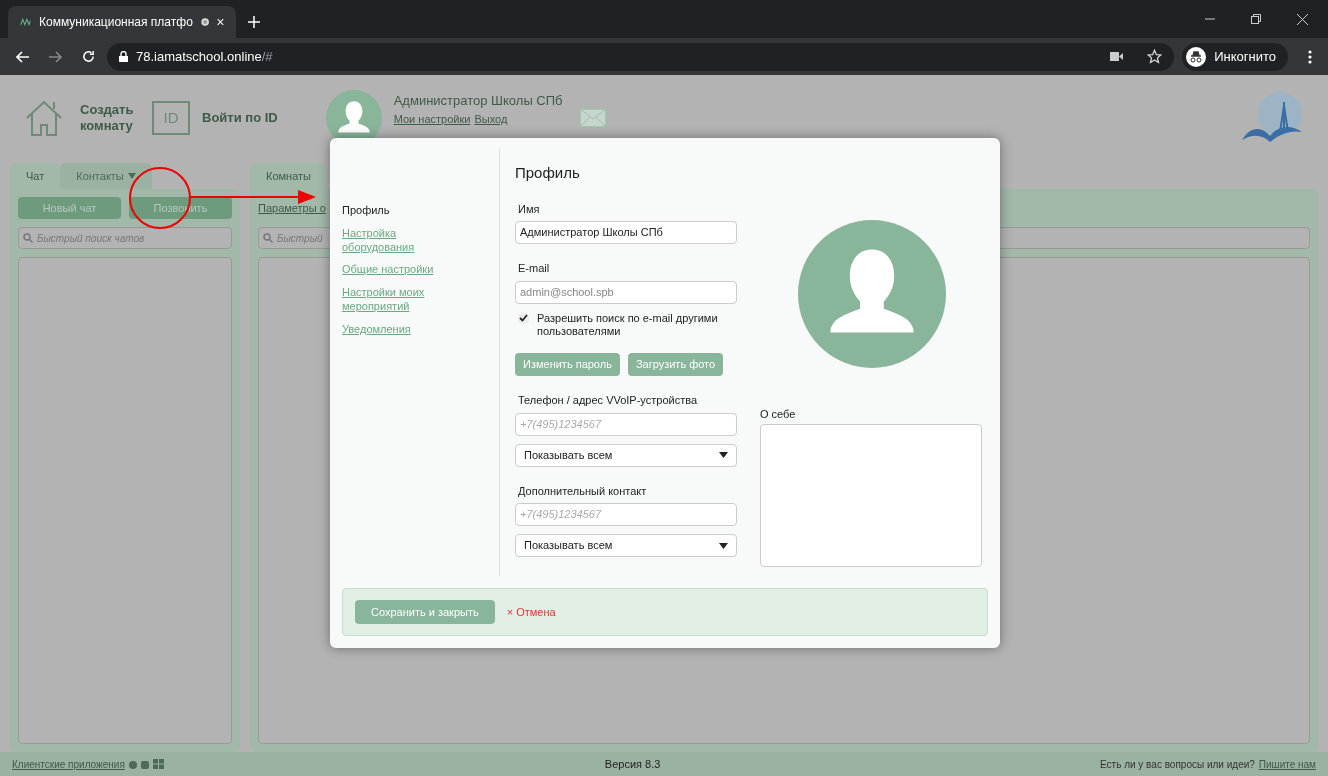  Describe the element at coordinates (608, 400) in the screenshot. I see `field-label: Телефон / адрес VVoIP-устройства` at that location.